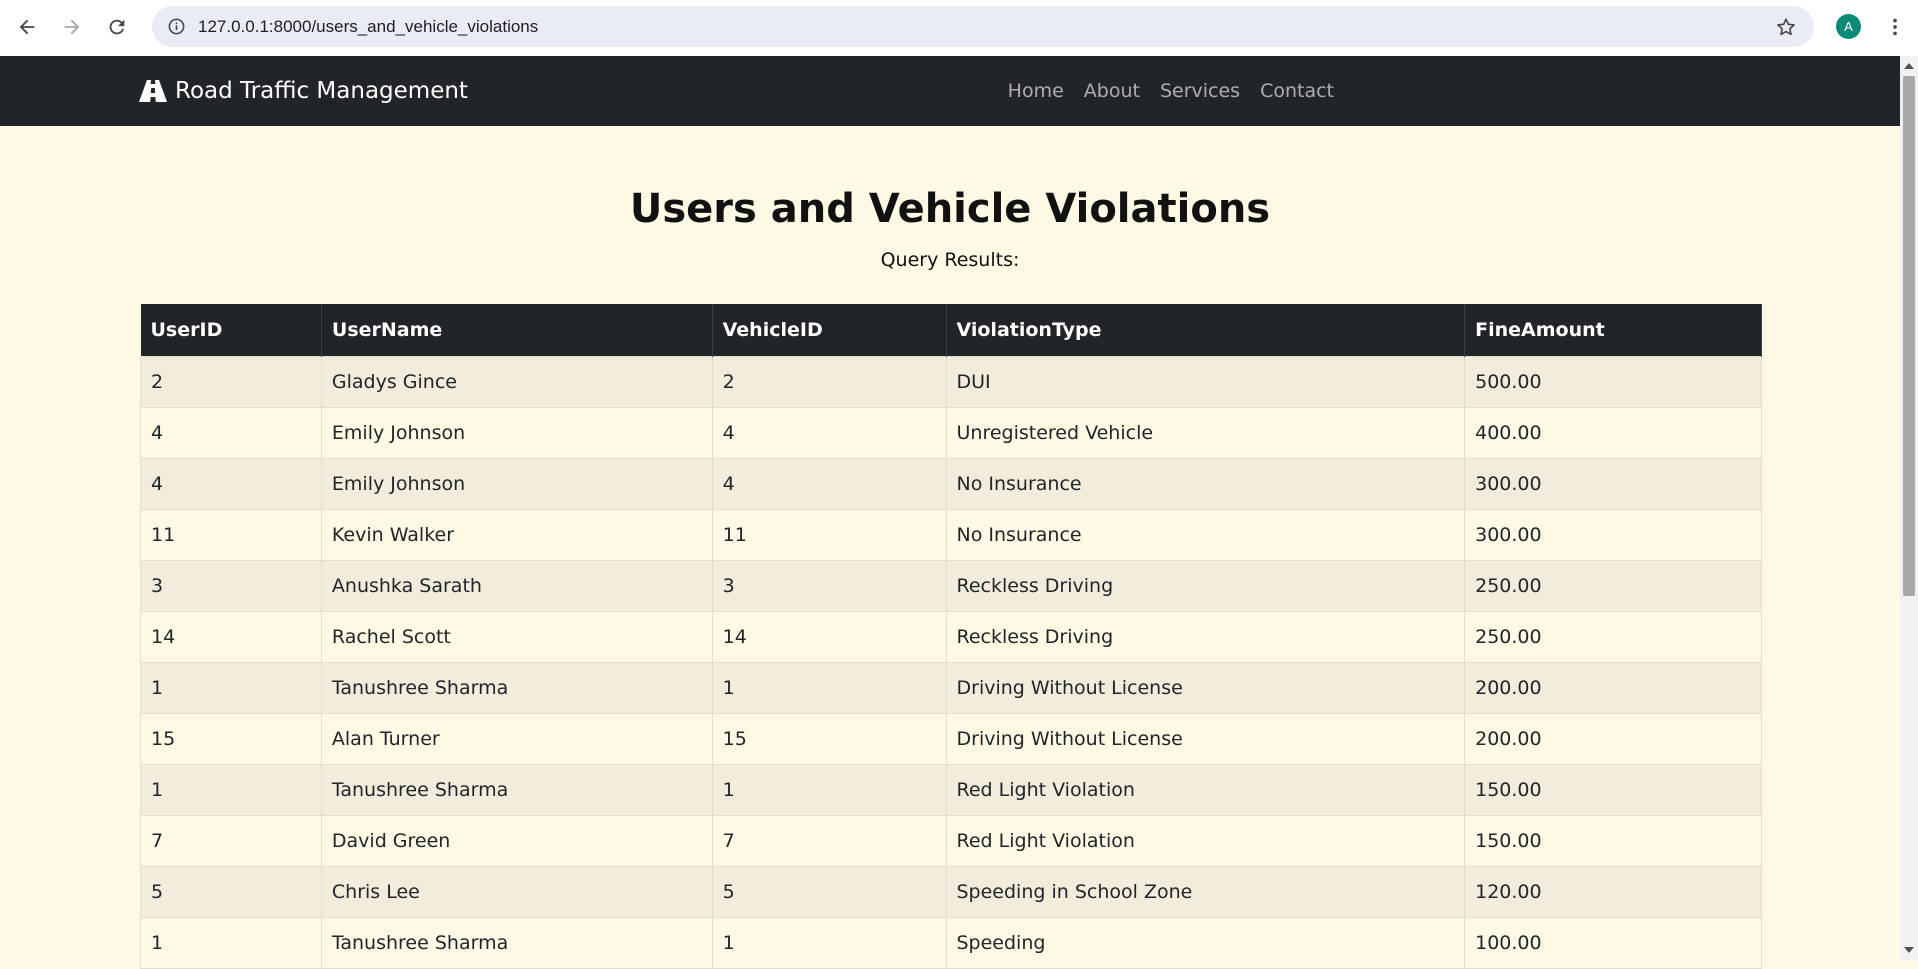 The width and height of the screenshot is (1918, 969). I want to click on reload-icon, so click(117, 27).